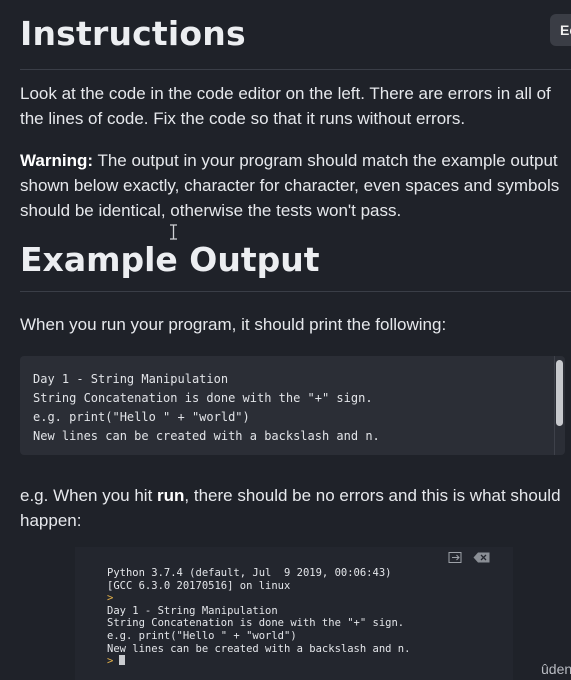  I want to click on code-line: Day 1 - String Manipulation, so click(131, 379).